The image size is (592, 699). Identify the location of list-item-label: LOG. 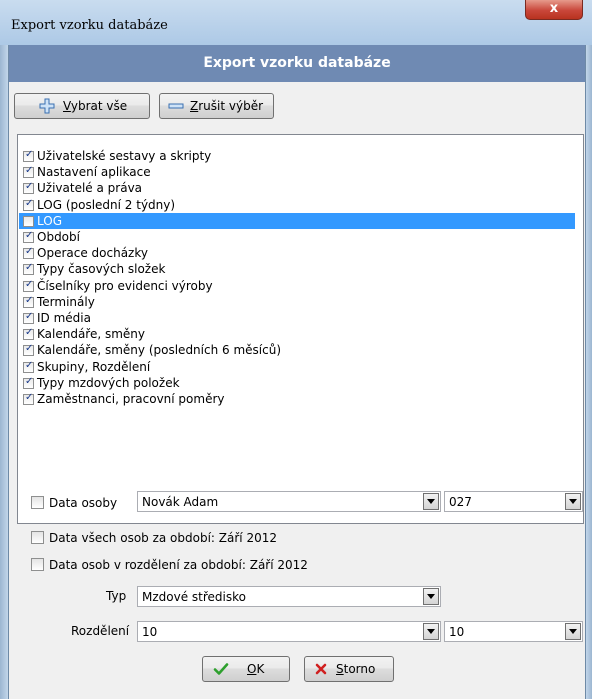
(50, 220).